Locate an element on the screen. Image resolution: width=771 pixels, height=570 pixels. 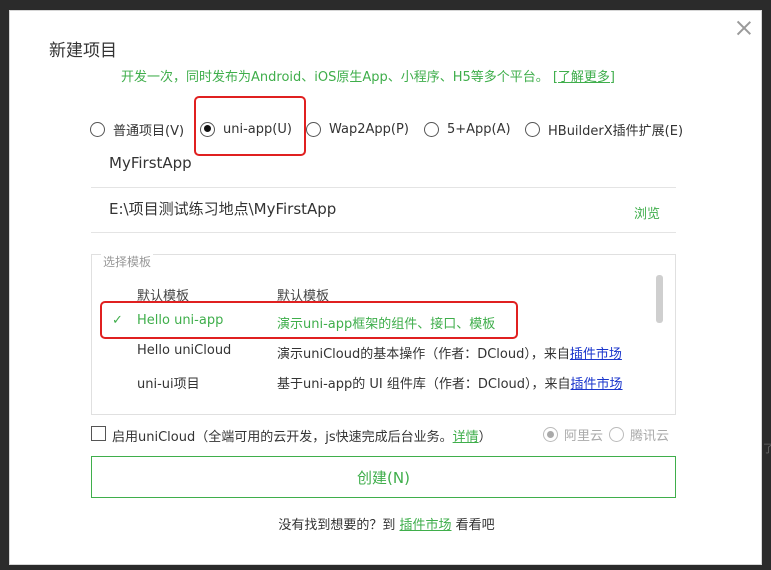
browse-button: 浏览 is located at coordinates (647, 212).